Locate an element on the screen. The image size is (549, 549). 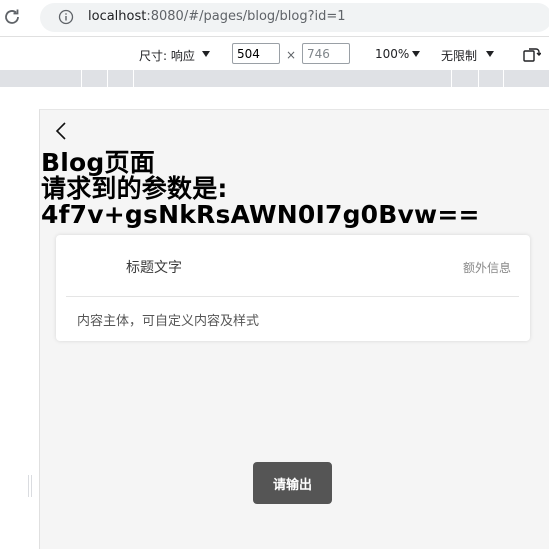
page-title: Blog页面 请求到的参数是: 4f7v+gsNkRsAWN0I7g0Bvw== is located at coordinates (260, 188).